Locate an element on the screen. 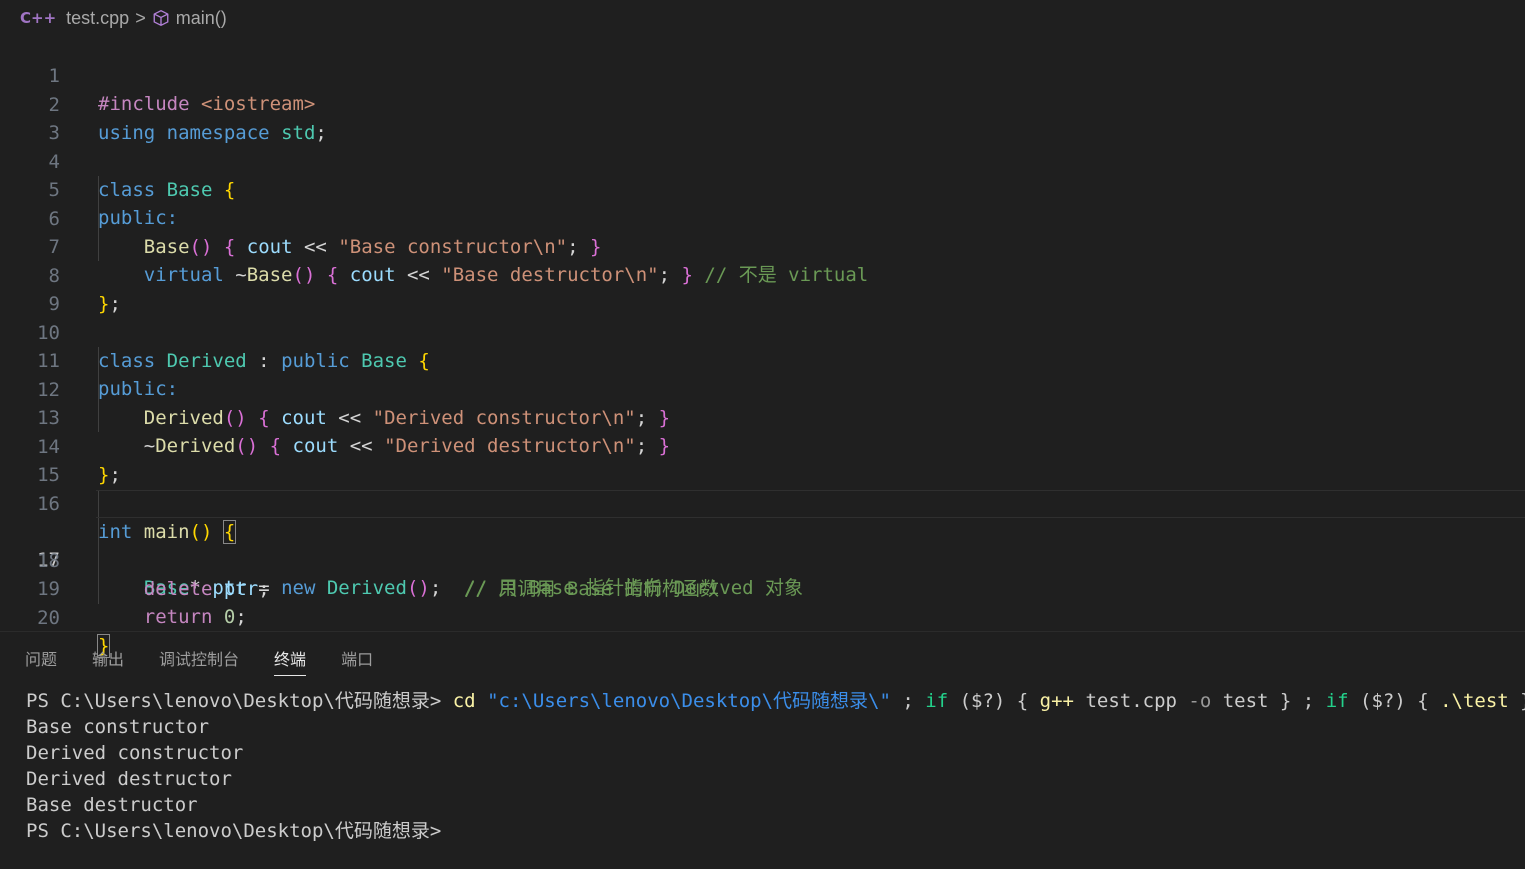  terminal-prompt: PS C:\Users\lenovo\Desktop\代码随想录> is located at coordinates (239, 701).